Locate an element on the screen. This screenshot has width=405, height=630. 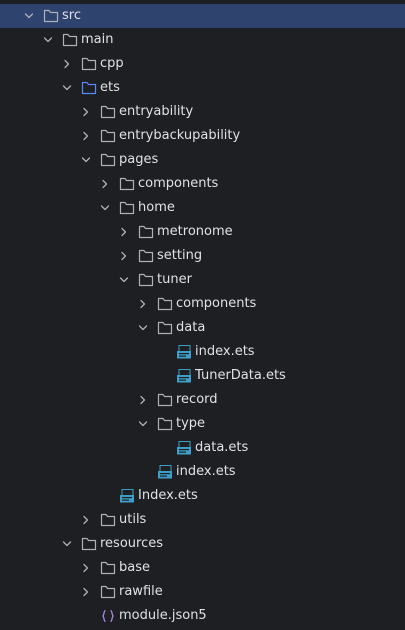
tree-item-label: pages is located at coordinates (139, 159).